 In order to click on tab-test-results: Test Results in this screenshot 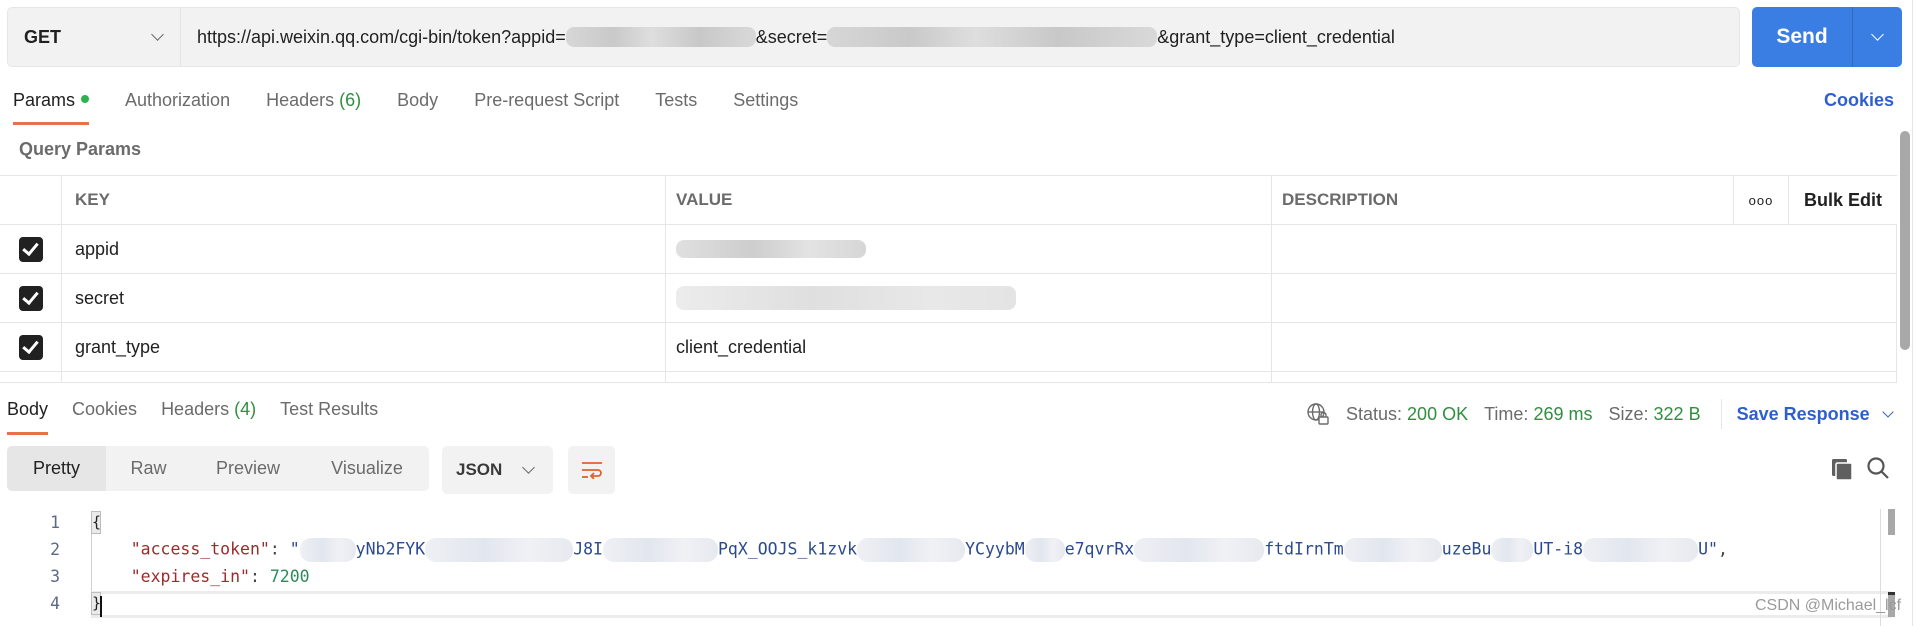, I will do `click(329, 409)`.